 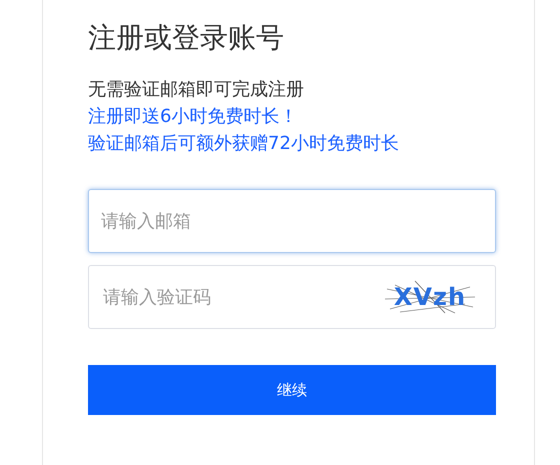 I want to click on promo-text: 注册即送6小时免费时长！, so click(x=193, y=117).